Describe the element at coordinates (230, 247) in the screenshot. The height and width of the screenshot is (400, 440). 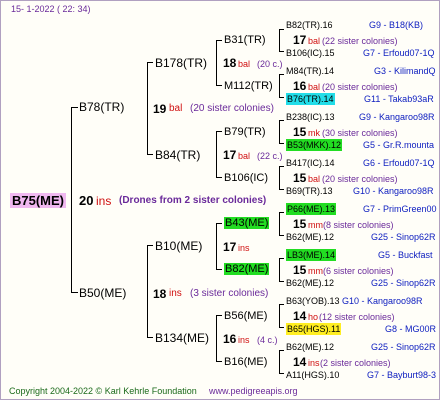
I see `gen2-count-3: 17` at that location.